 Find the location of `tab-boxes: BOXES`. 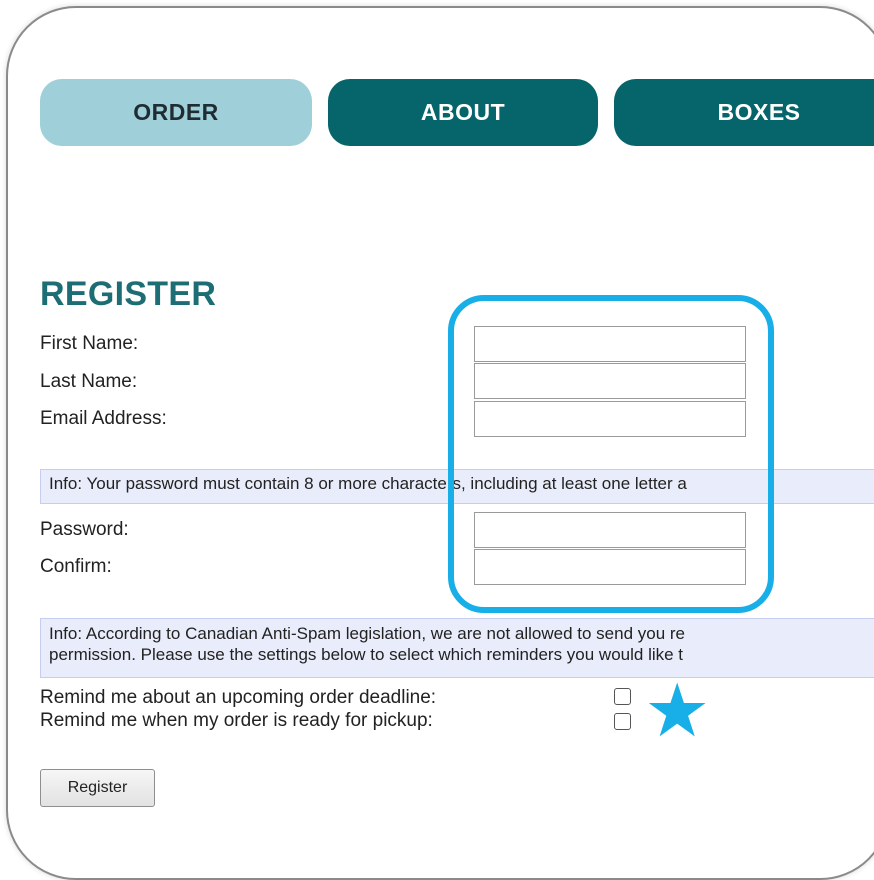

tab-boxes: BOXES is located at coordinates (744, 112).